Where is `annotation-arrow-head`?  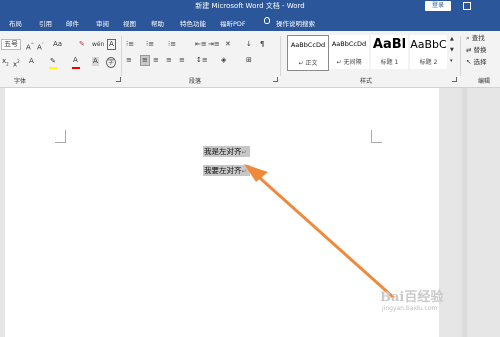
annotation-arrow-head is located at coordinates (256, 173).